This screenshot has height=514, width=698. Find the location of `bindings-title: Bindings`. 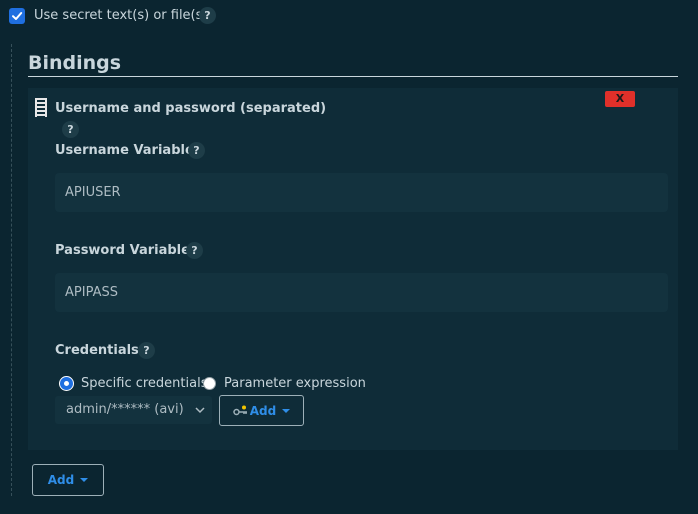

bindings-title: Bindings is located at coordinates (75, 63).